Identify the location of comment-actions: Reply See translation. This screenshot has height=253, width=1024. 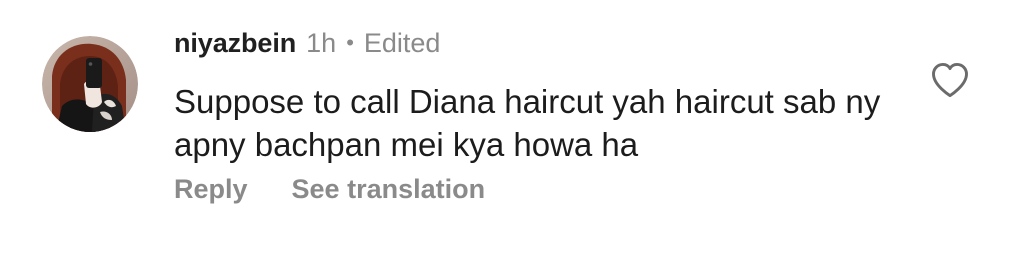
(329, 189).